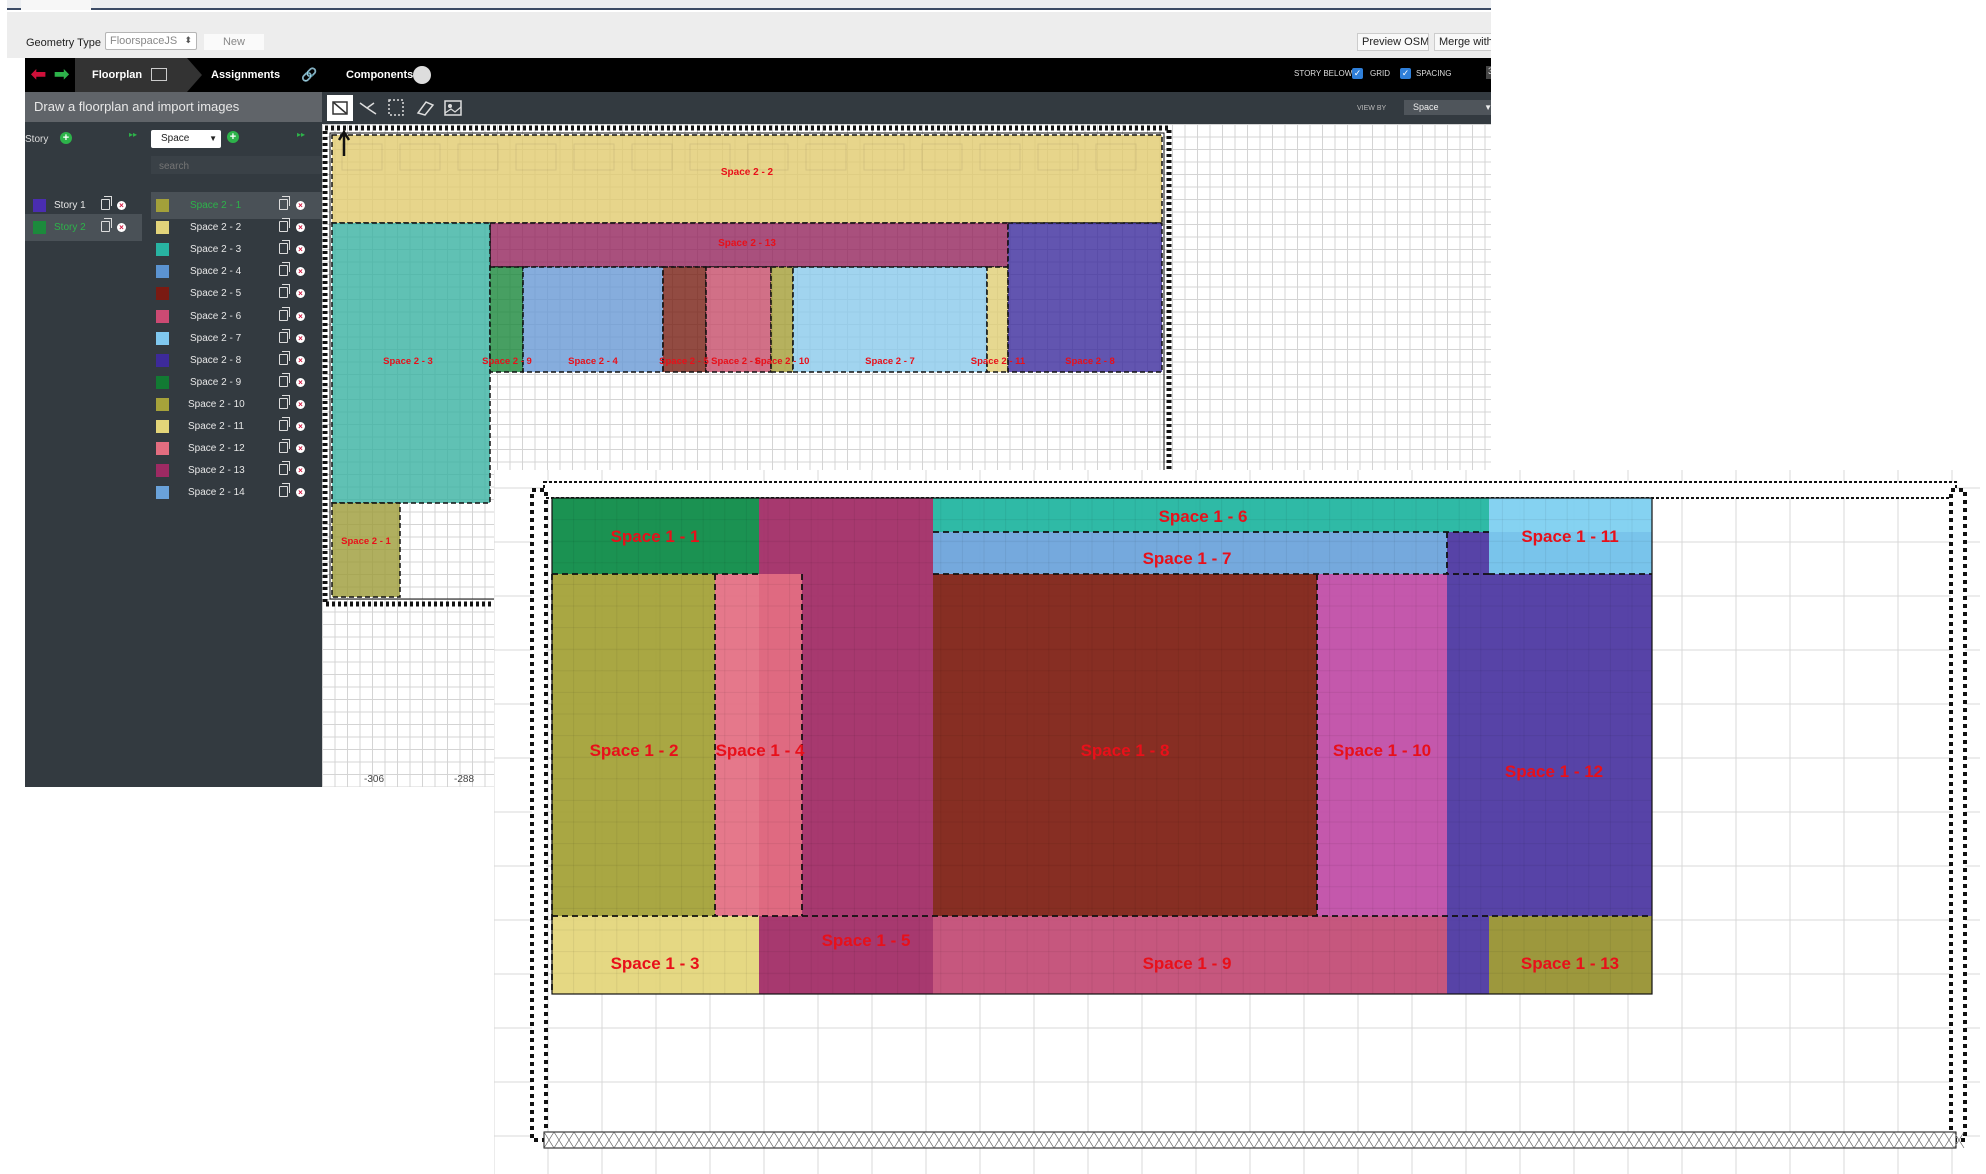  Describe the element at coordinates (1462, 42) in the screenshot. I see `merge-with-button: Merge with` at that location.